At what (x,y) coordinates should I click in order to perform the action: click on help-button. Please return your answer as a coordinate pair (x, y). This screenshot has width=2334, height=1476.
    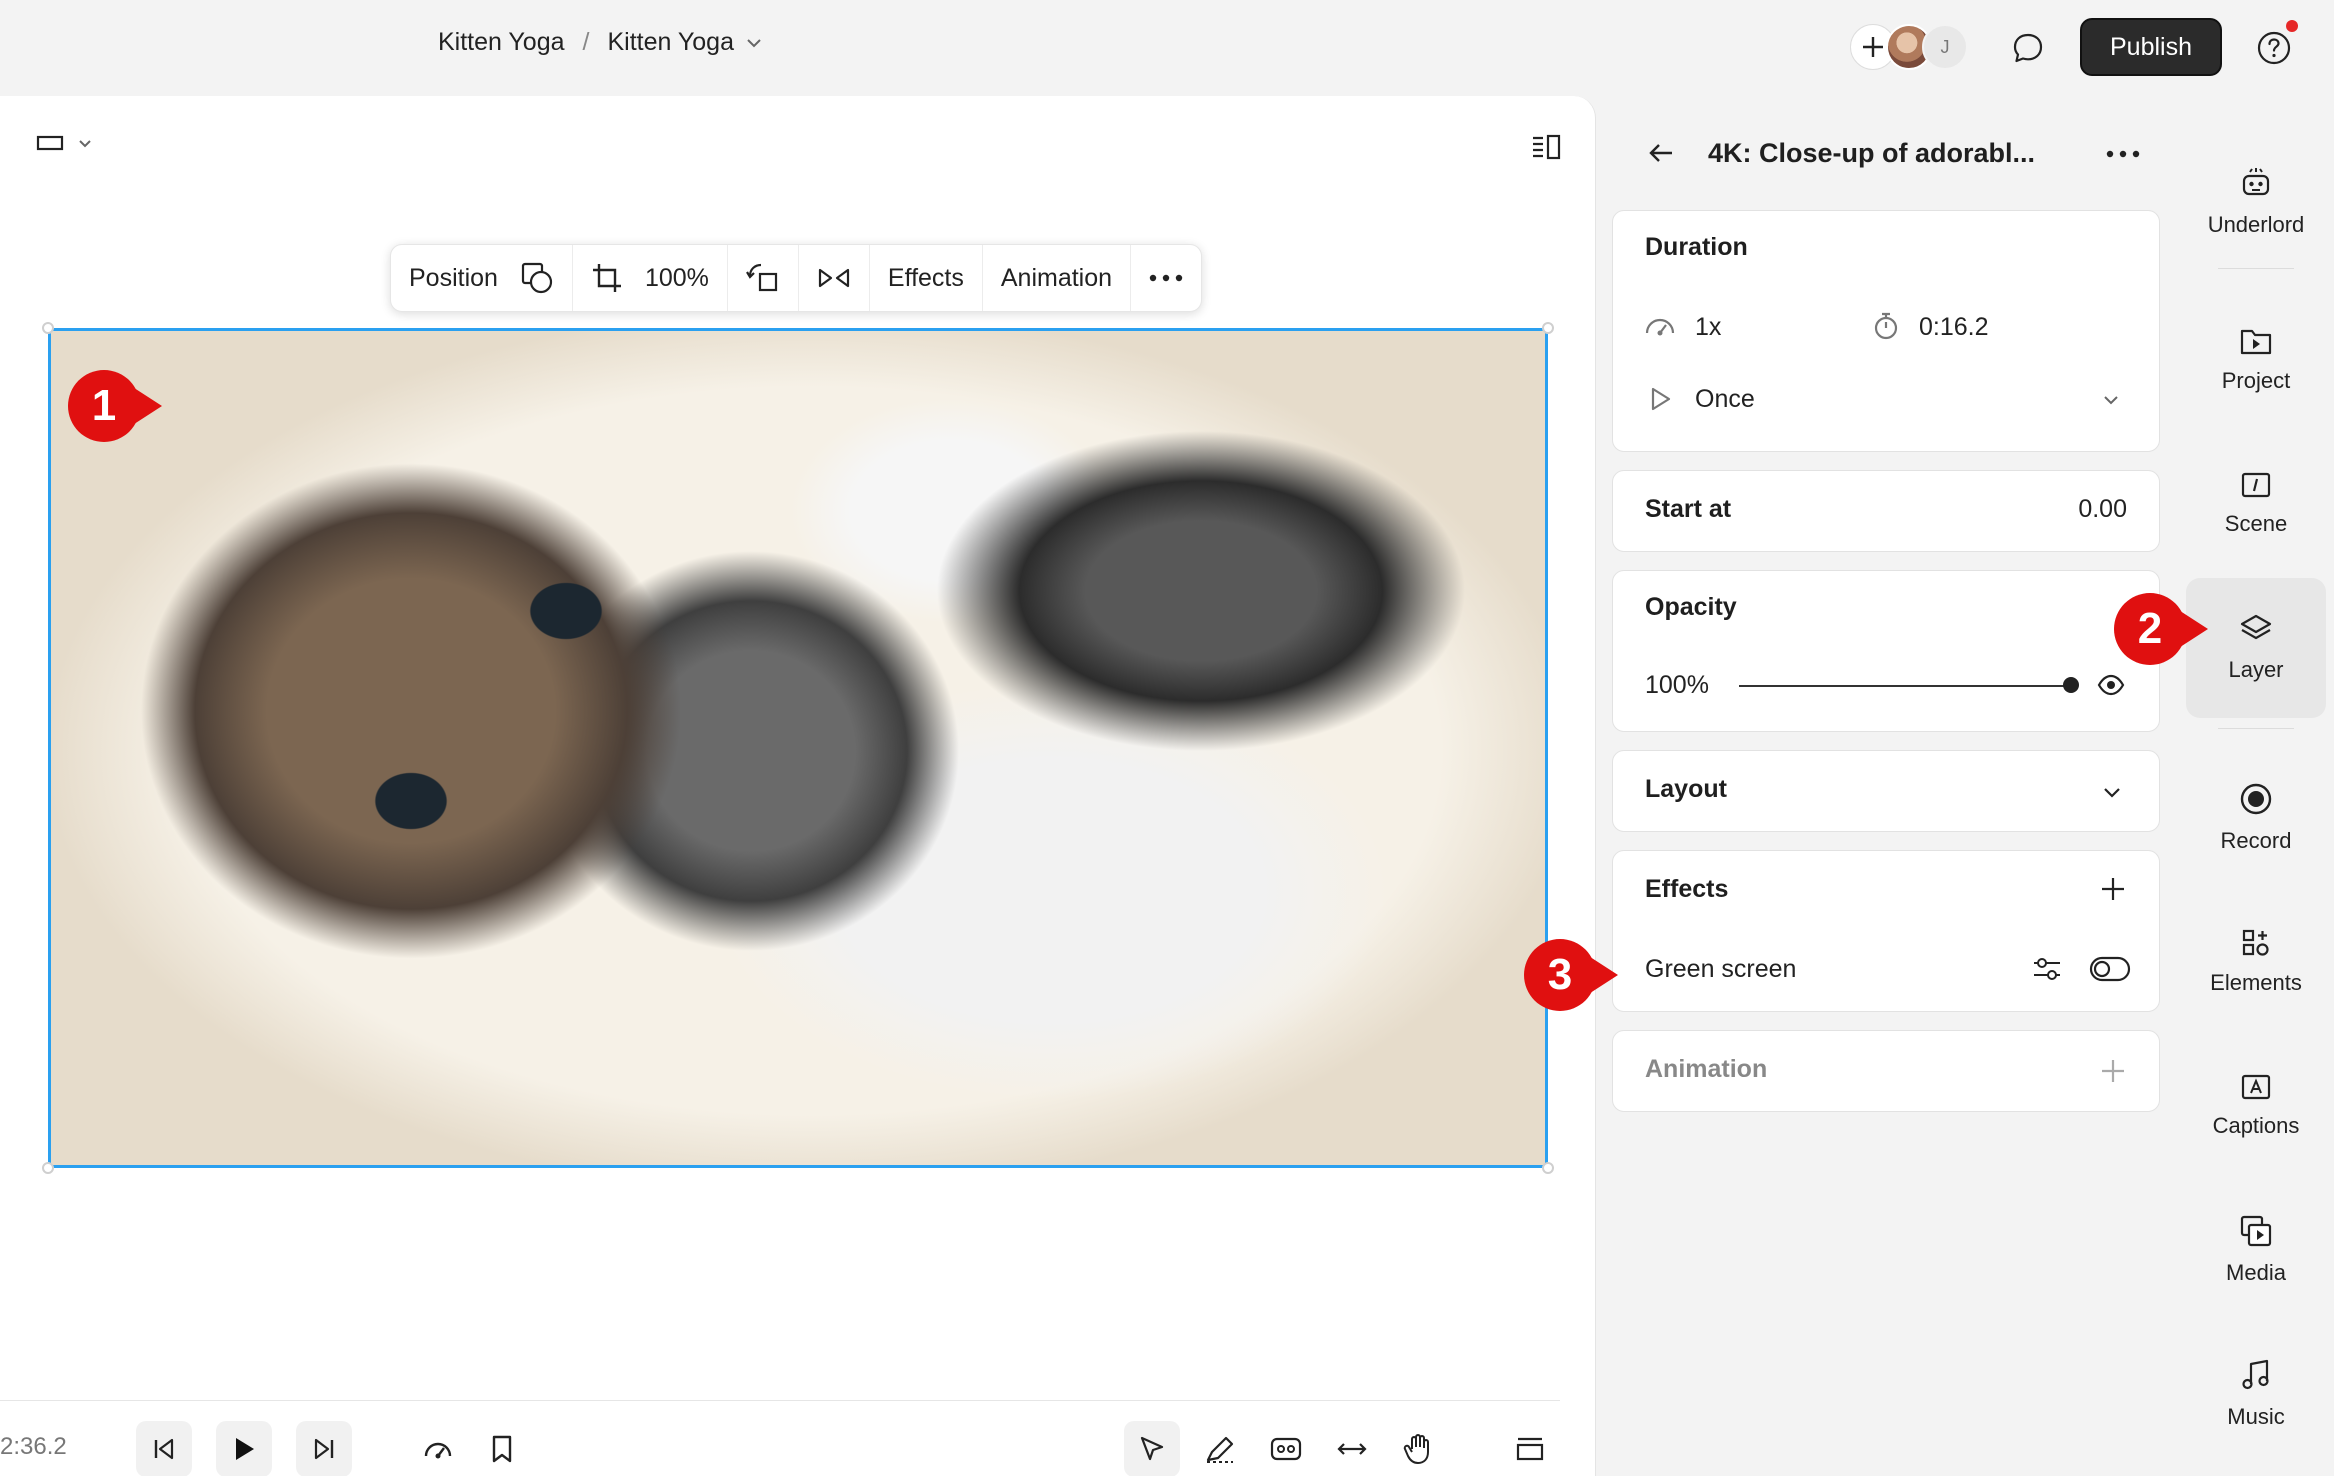
    Looking at the image, I should click on (2274, 48).